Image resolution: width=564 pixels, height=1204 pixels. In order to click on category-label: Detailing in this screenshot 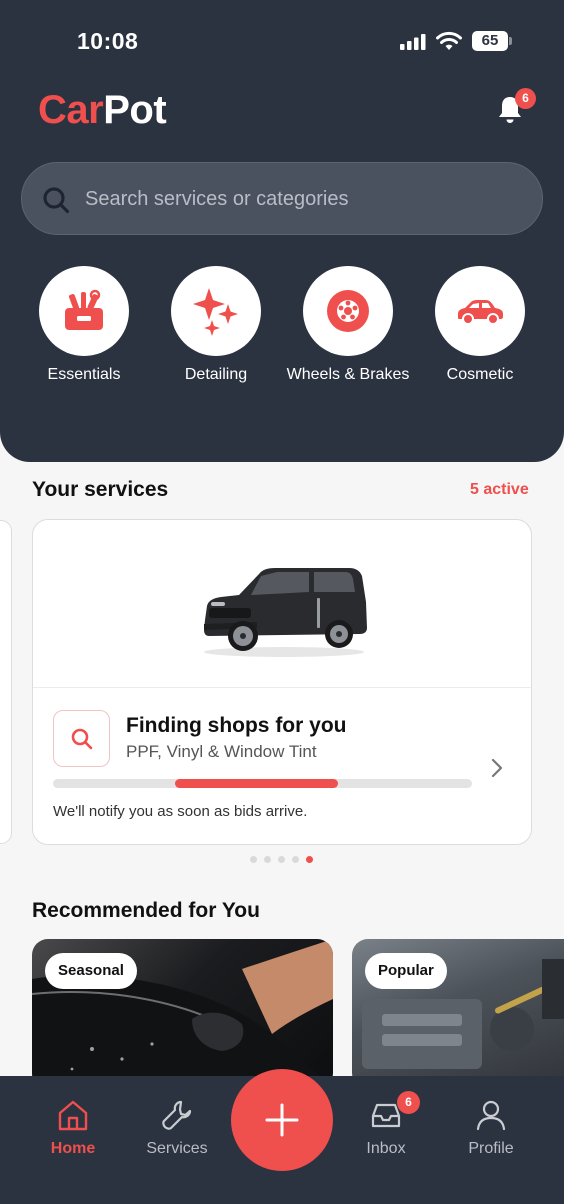, I will do `click(216, 374)`.